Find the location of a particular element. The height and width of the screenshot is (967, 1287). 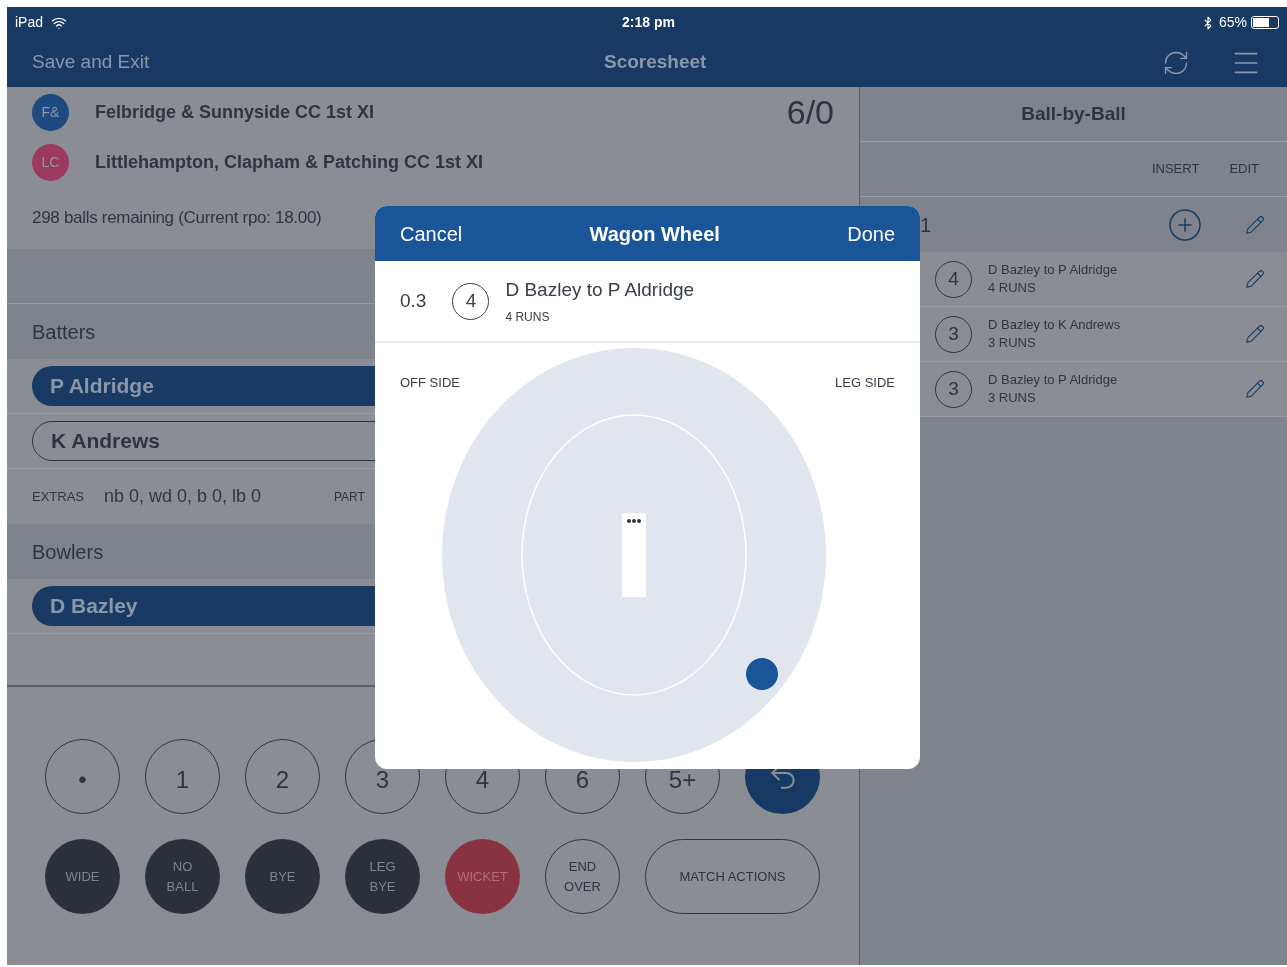

page-title: Scoresheet is located at coordinates (655, 62).